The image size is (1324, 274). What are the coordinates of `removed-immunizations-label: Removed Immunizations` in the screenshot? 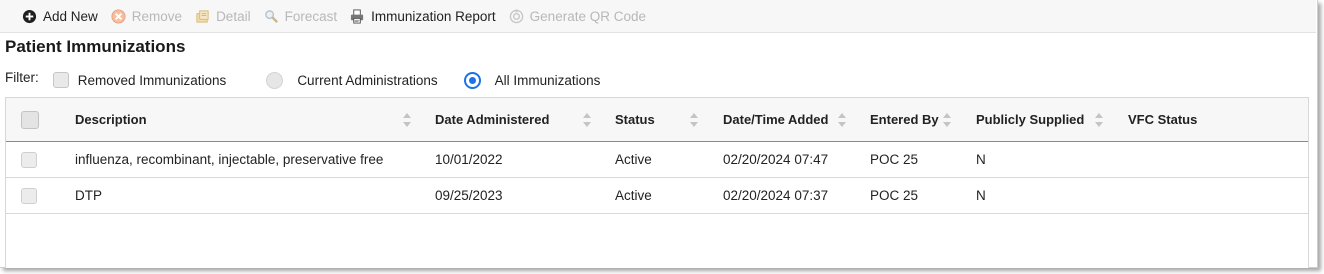 It's located at (152, 80).